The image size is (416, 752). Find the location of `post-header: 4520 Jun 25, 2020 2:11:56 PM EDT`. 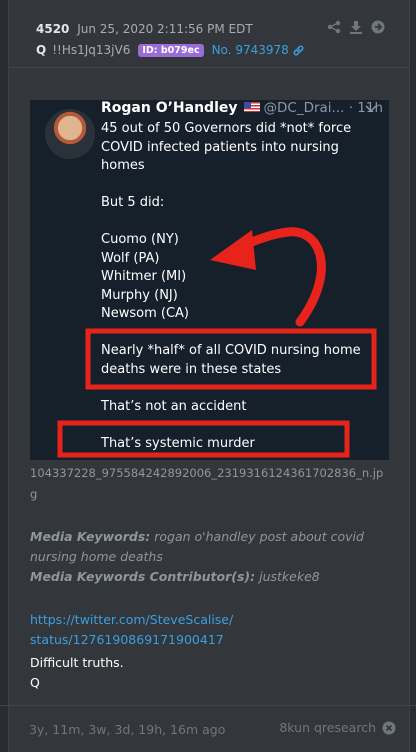

post-header: 4520 Jun 25, 2020 2:11:56 PM EDT is located at coordinates (144, 29).